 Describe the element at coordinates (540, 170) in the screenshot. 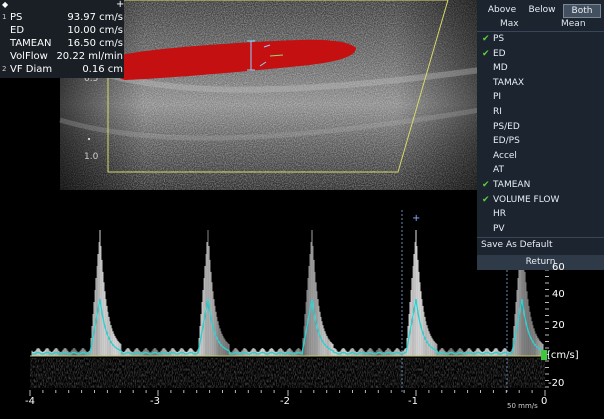

I see `menu-item-at: AT` at that location.